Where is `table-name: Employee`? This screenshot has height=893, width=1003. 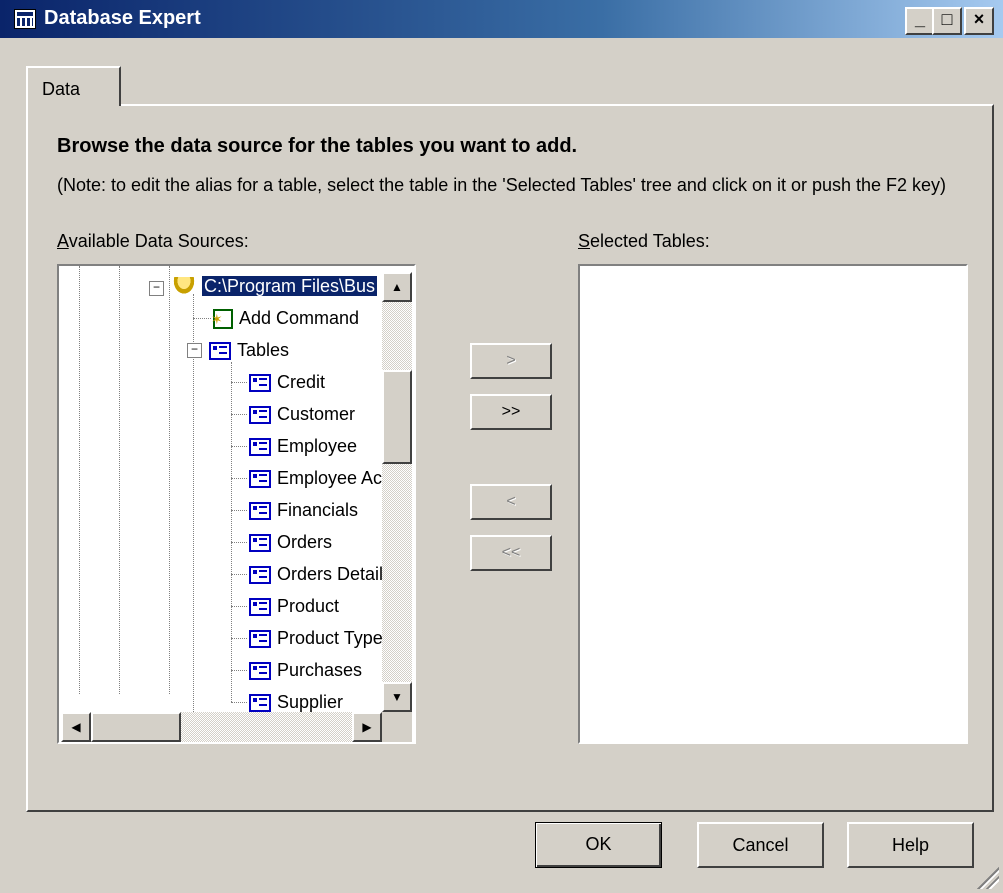 table-name: Employee is located at coordinates (317, 446).